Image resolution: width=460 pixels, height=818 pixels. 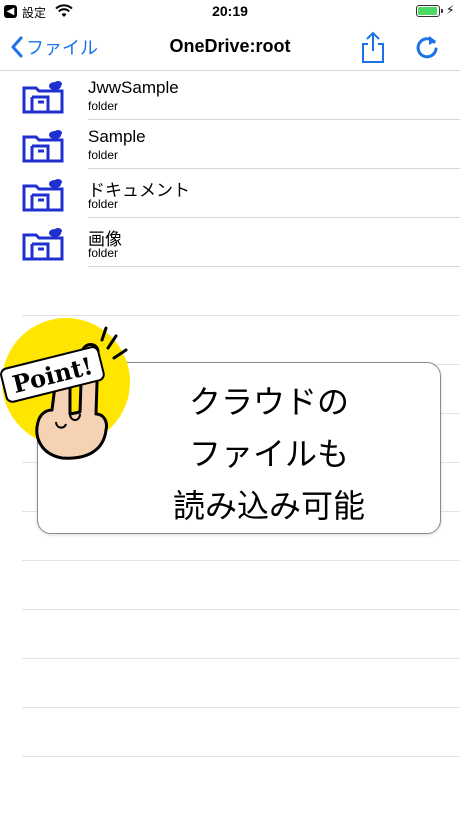 I want to click on refresh-icon, so click(x=427, y=47).